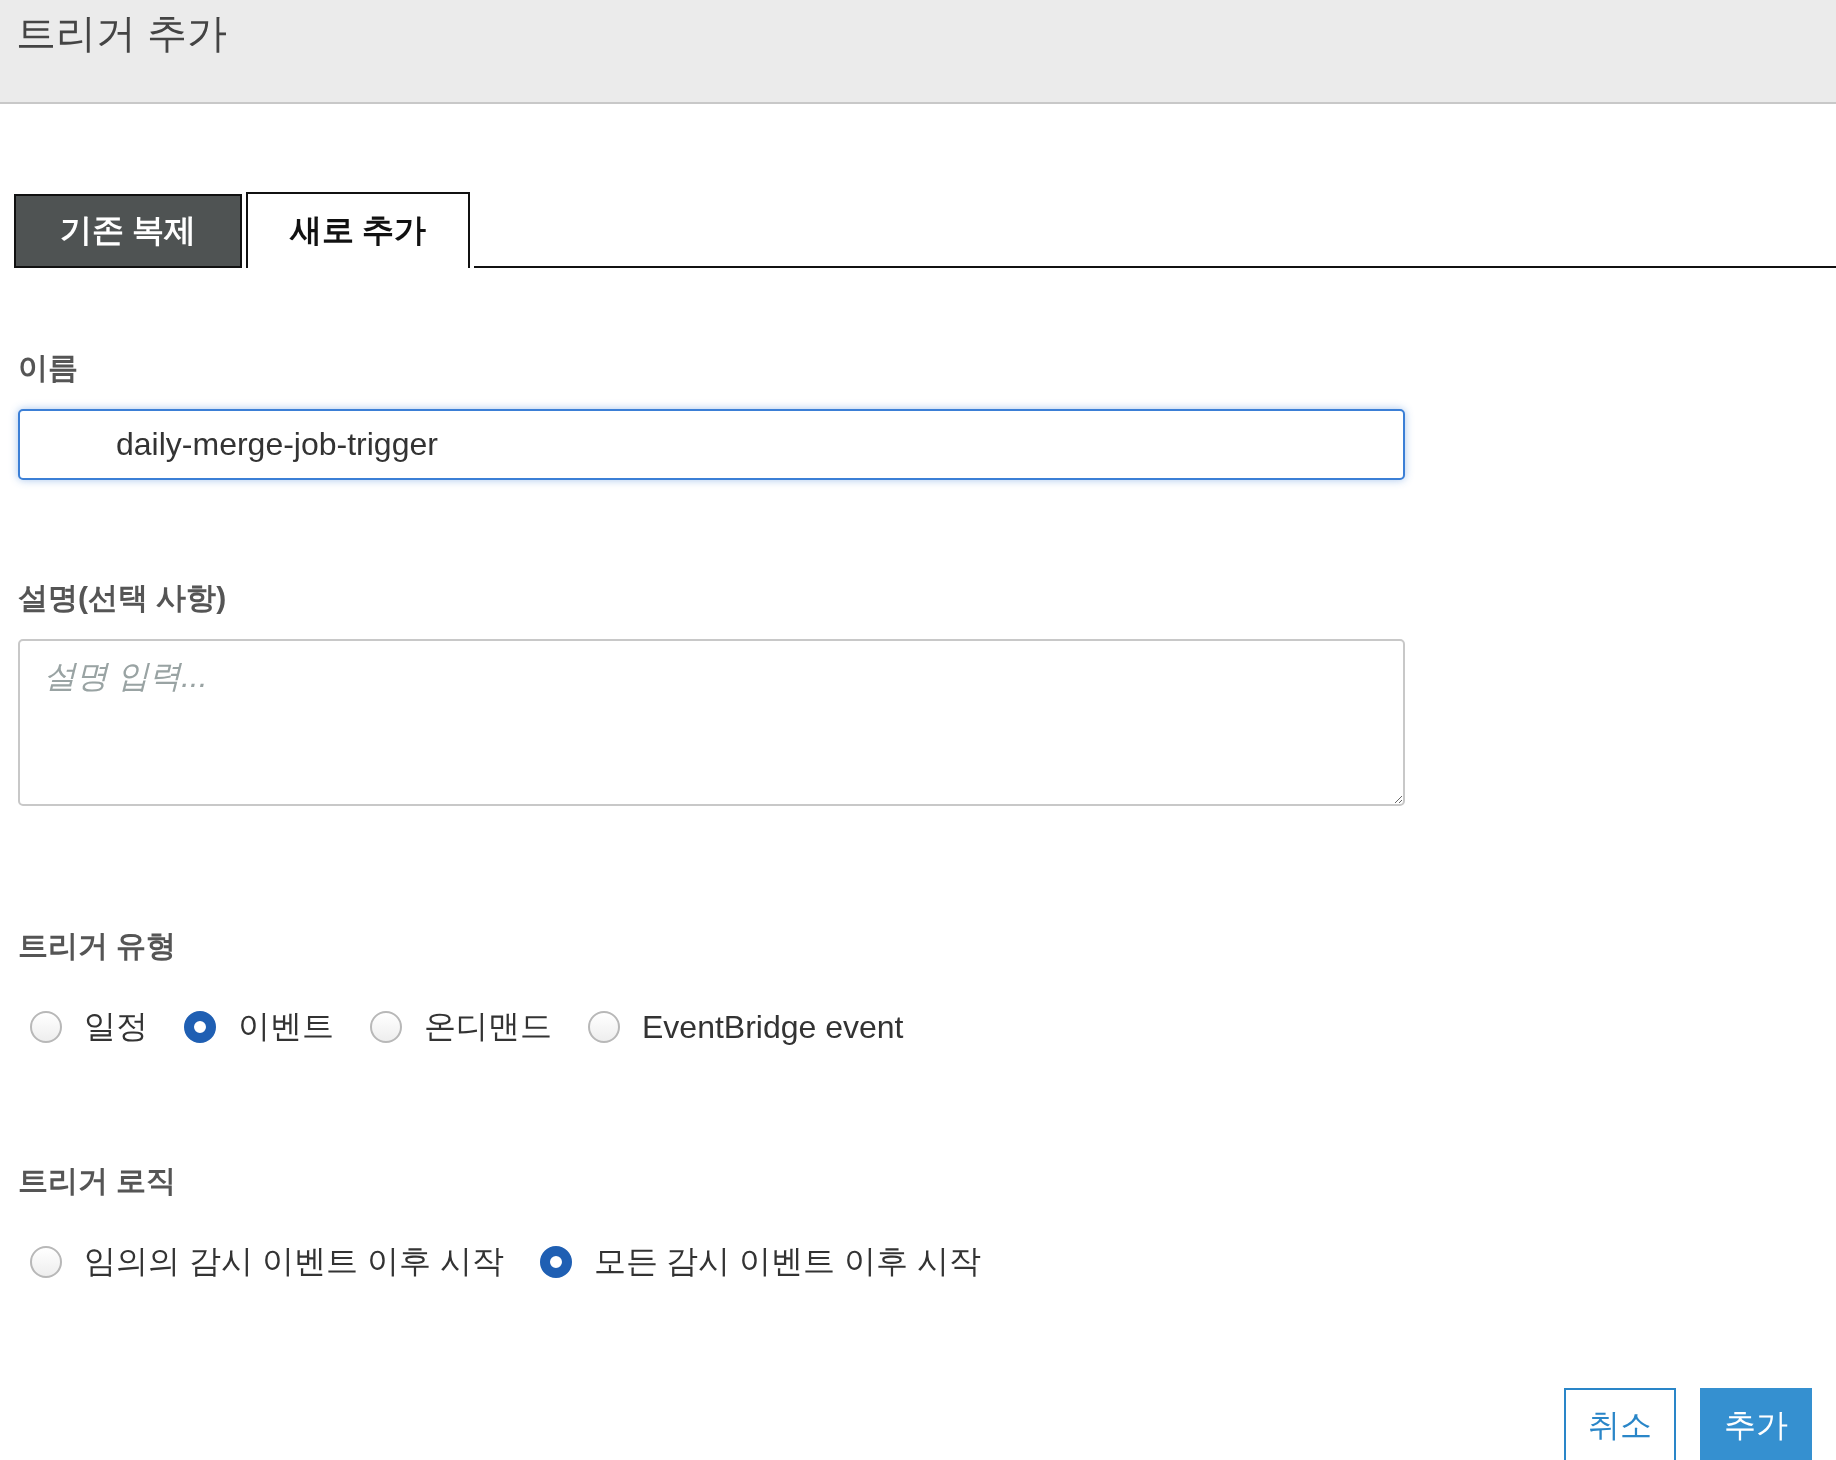 This screenshot has height=1460, width=1836. Describe the element at coordinates (123, 598) in the screenshot. I see `field-label: 설명(선택 사항)` at that location.